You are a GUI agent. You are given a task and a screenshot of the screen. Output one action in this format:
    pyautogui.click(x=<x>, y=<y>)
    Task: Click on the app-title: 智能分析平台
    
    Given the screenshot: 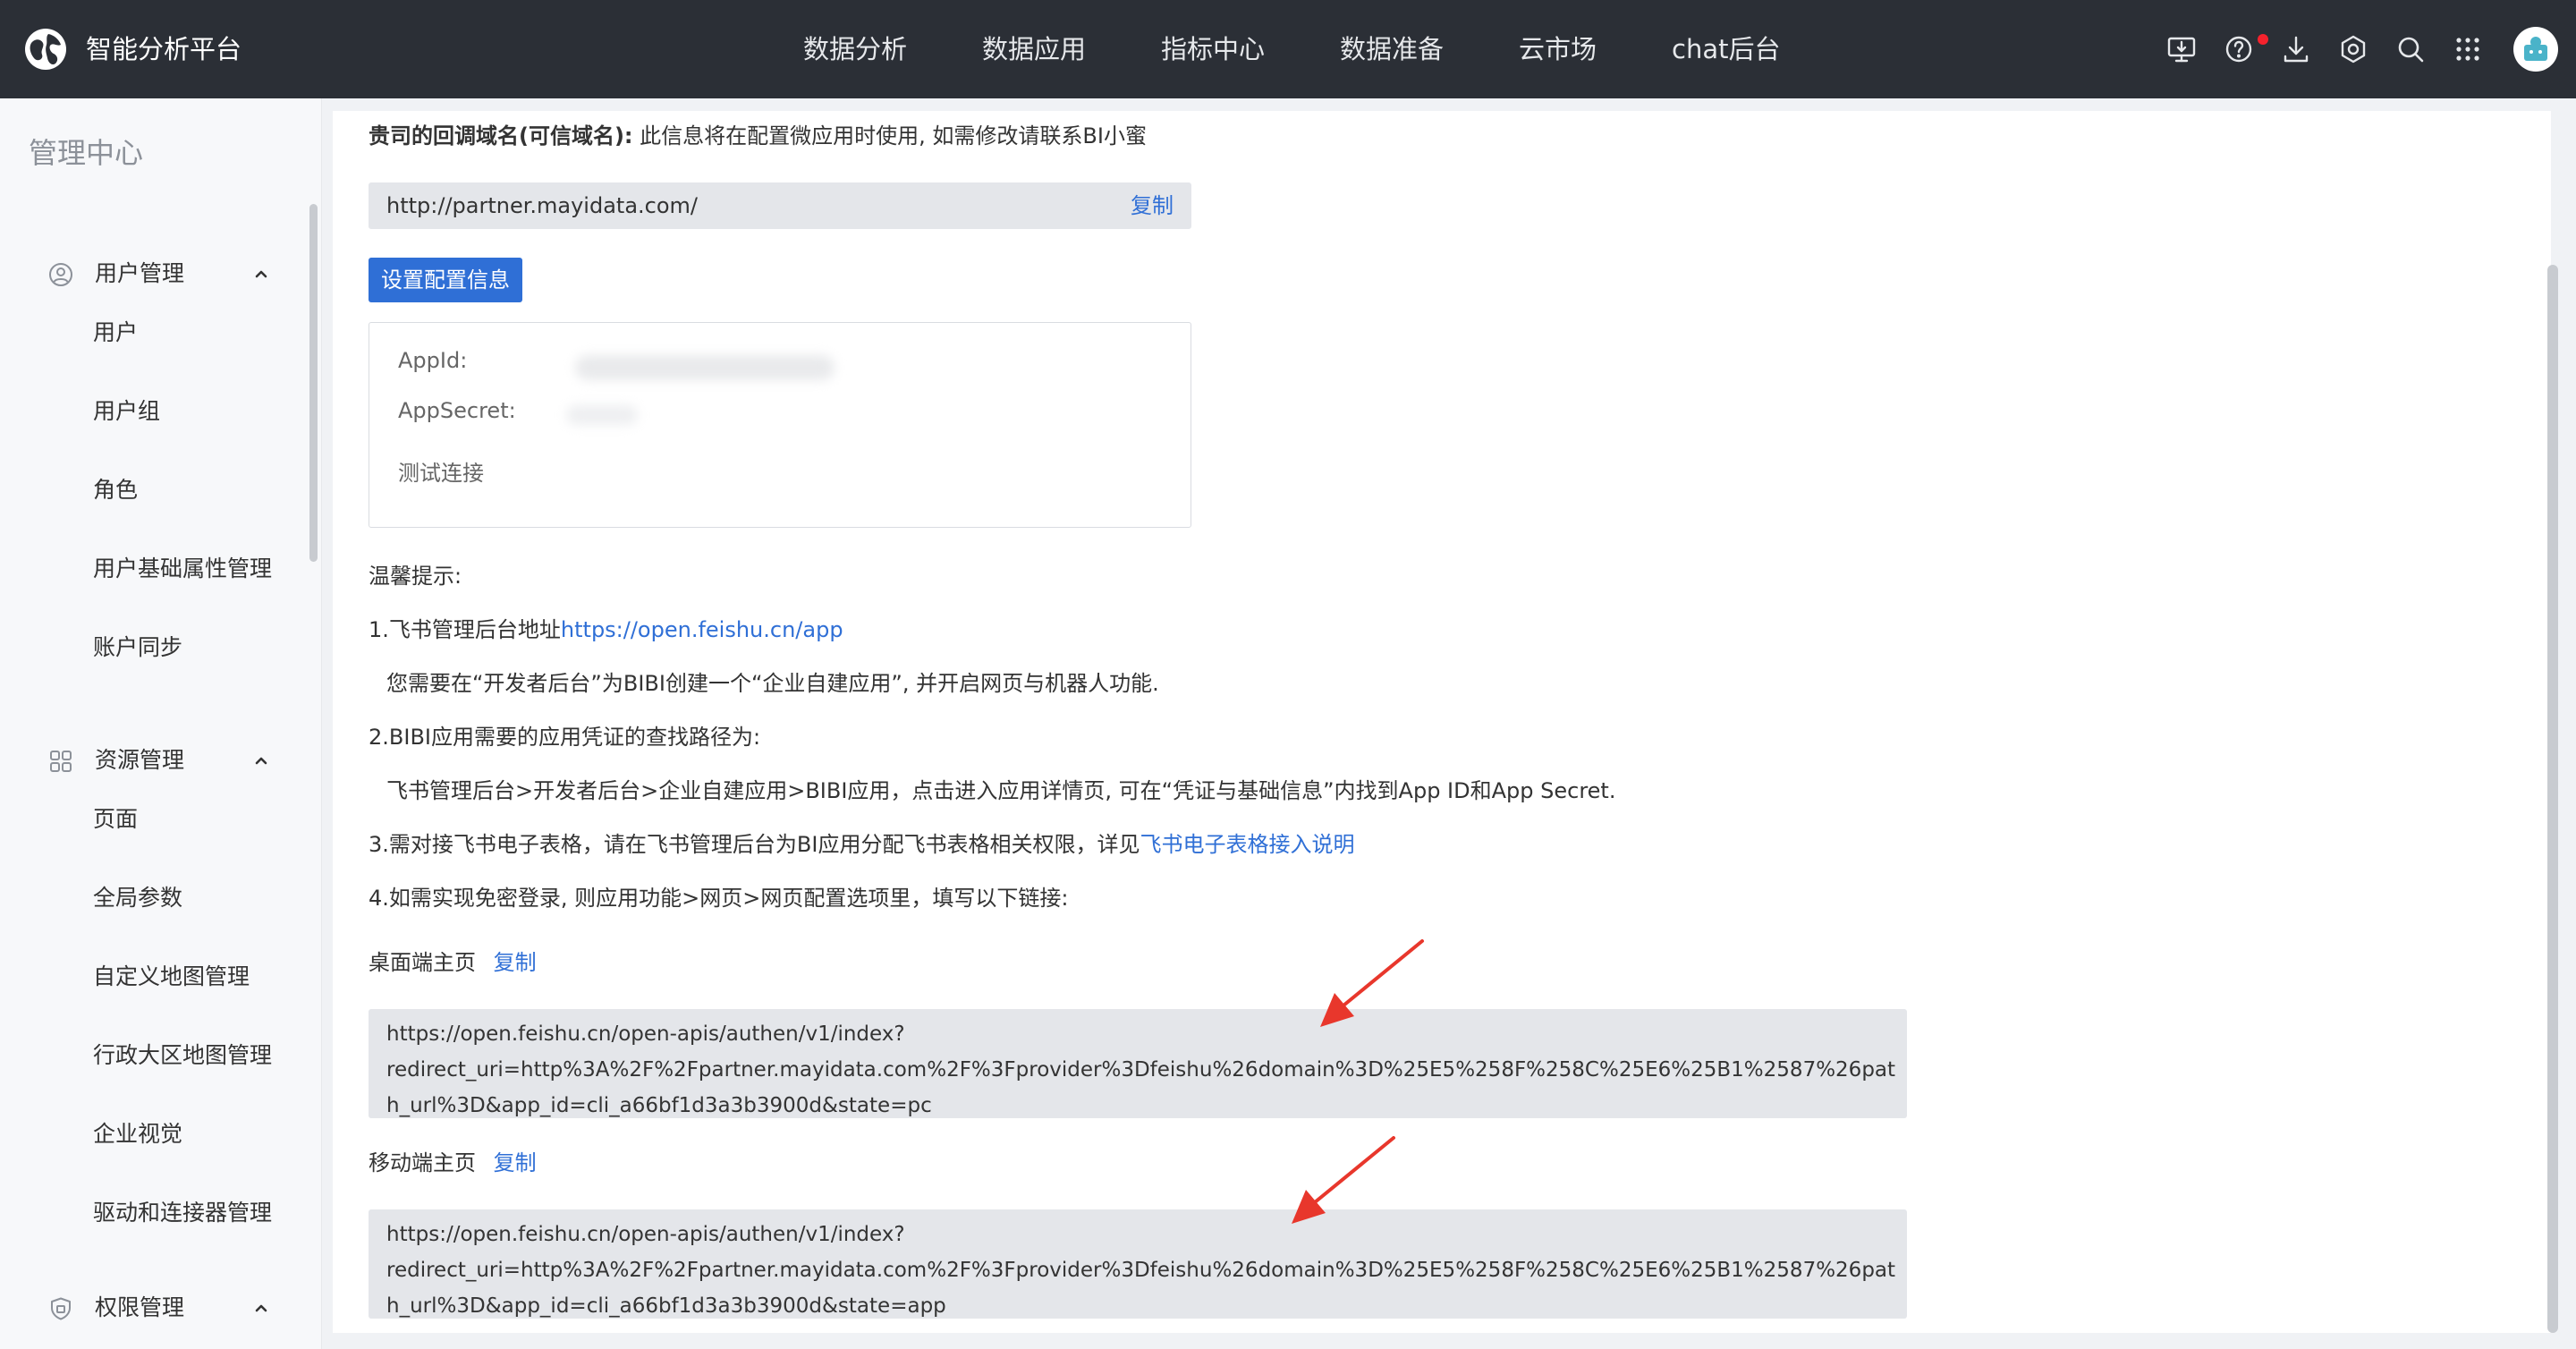 What is the action you would take?
    pyautogui.click(x=164, y=49)
    